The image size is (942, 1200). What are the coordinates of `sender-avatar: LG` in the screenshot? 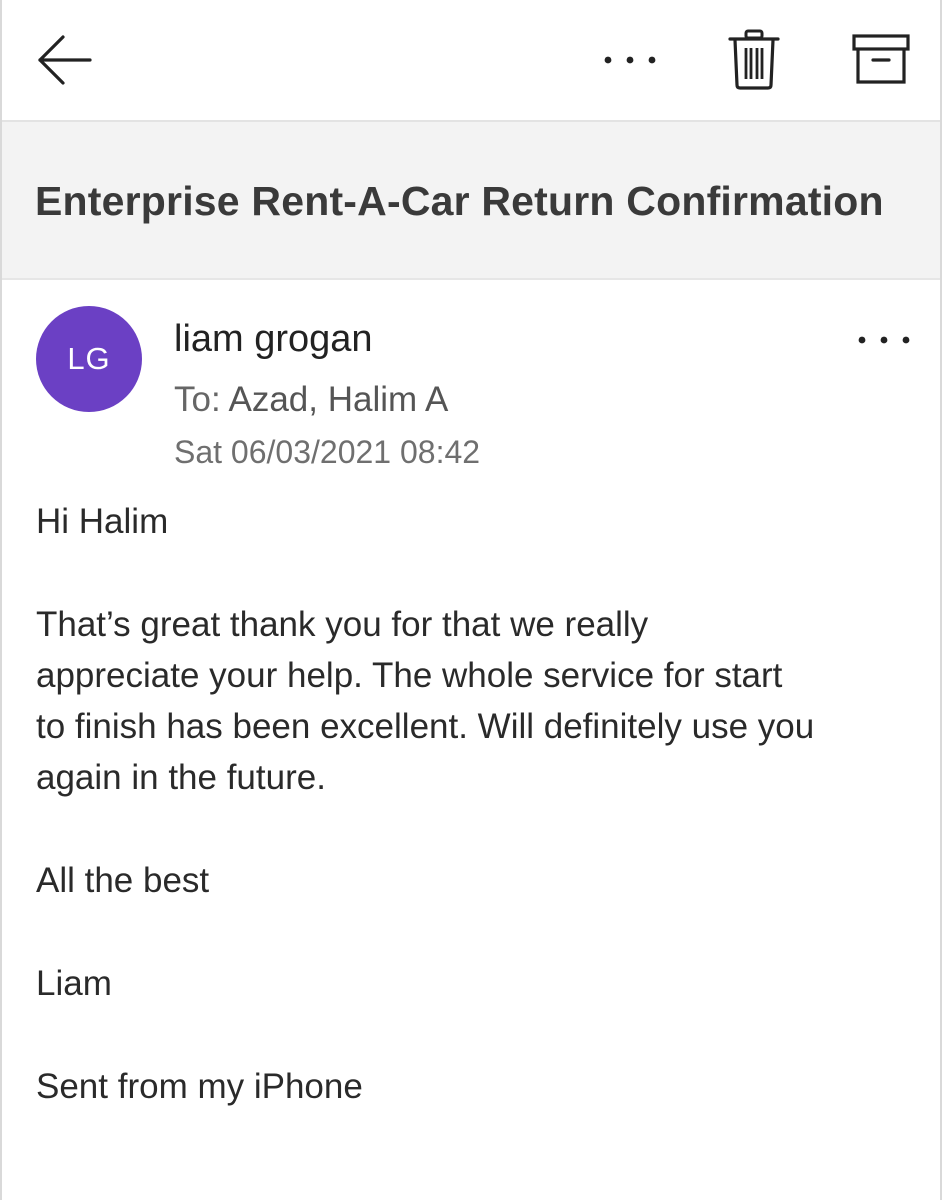 It's located at (89, 359).